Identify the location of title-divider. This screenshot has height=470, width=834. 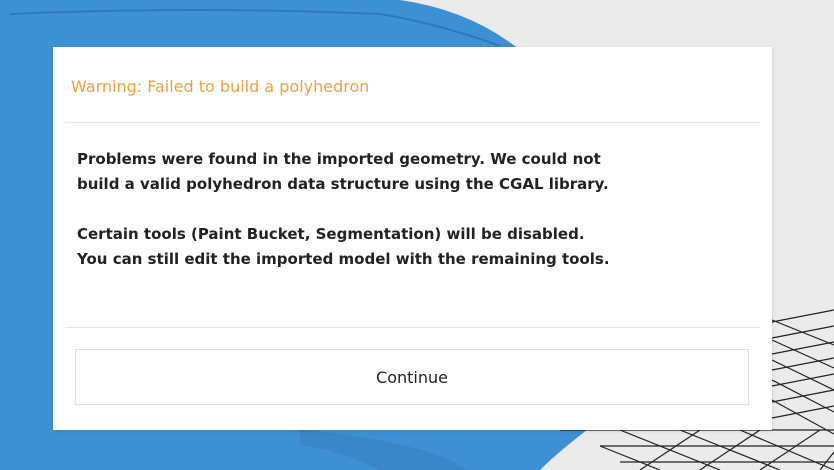
(412, 122).